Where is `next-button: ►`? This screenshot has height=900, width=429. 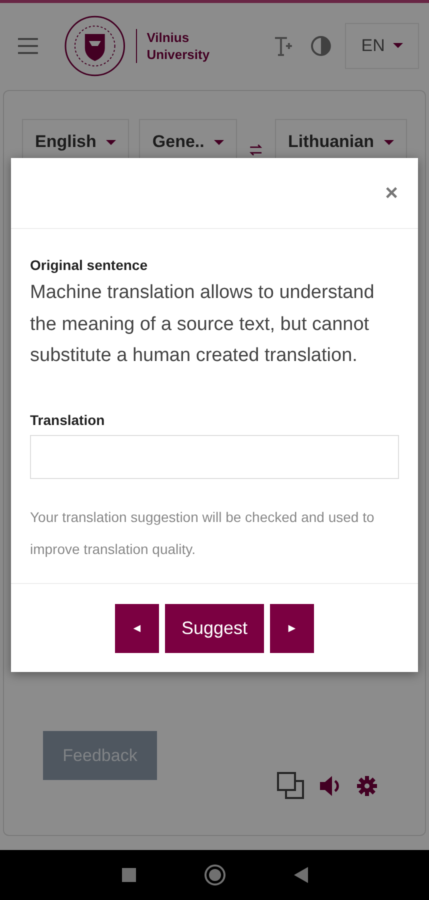 next-button: ► is located at coordinates (292, 628).